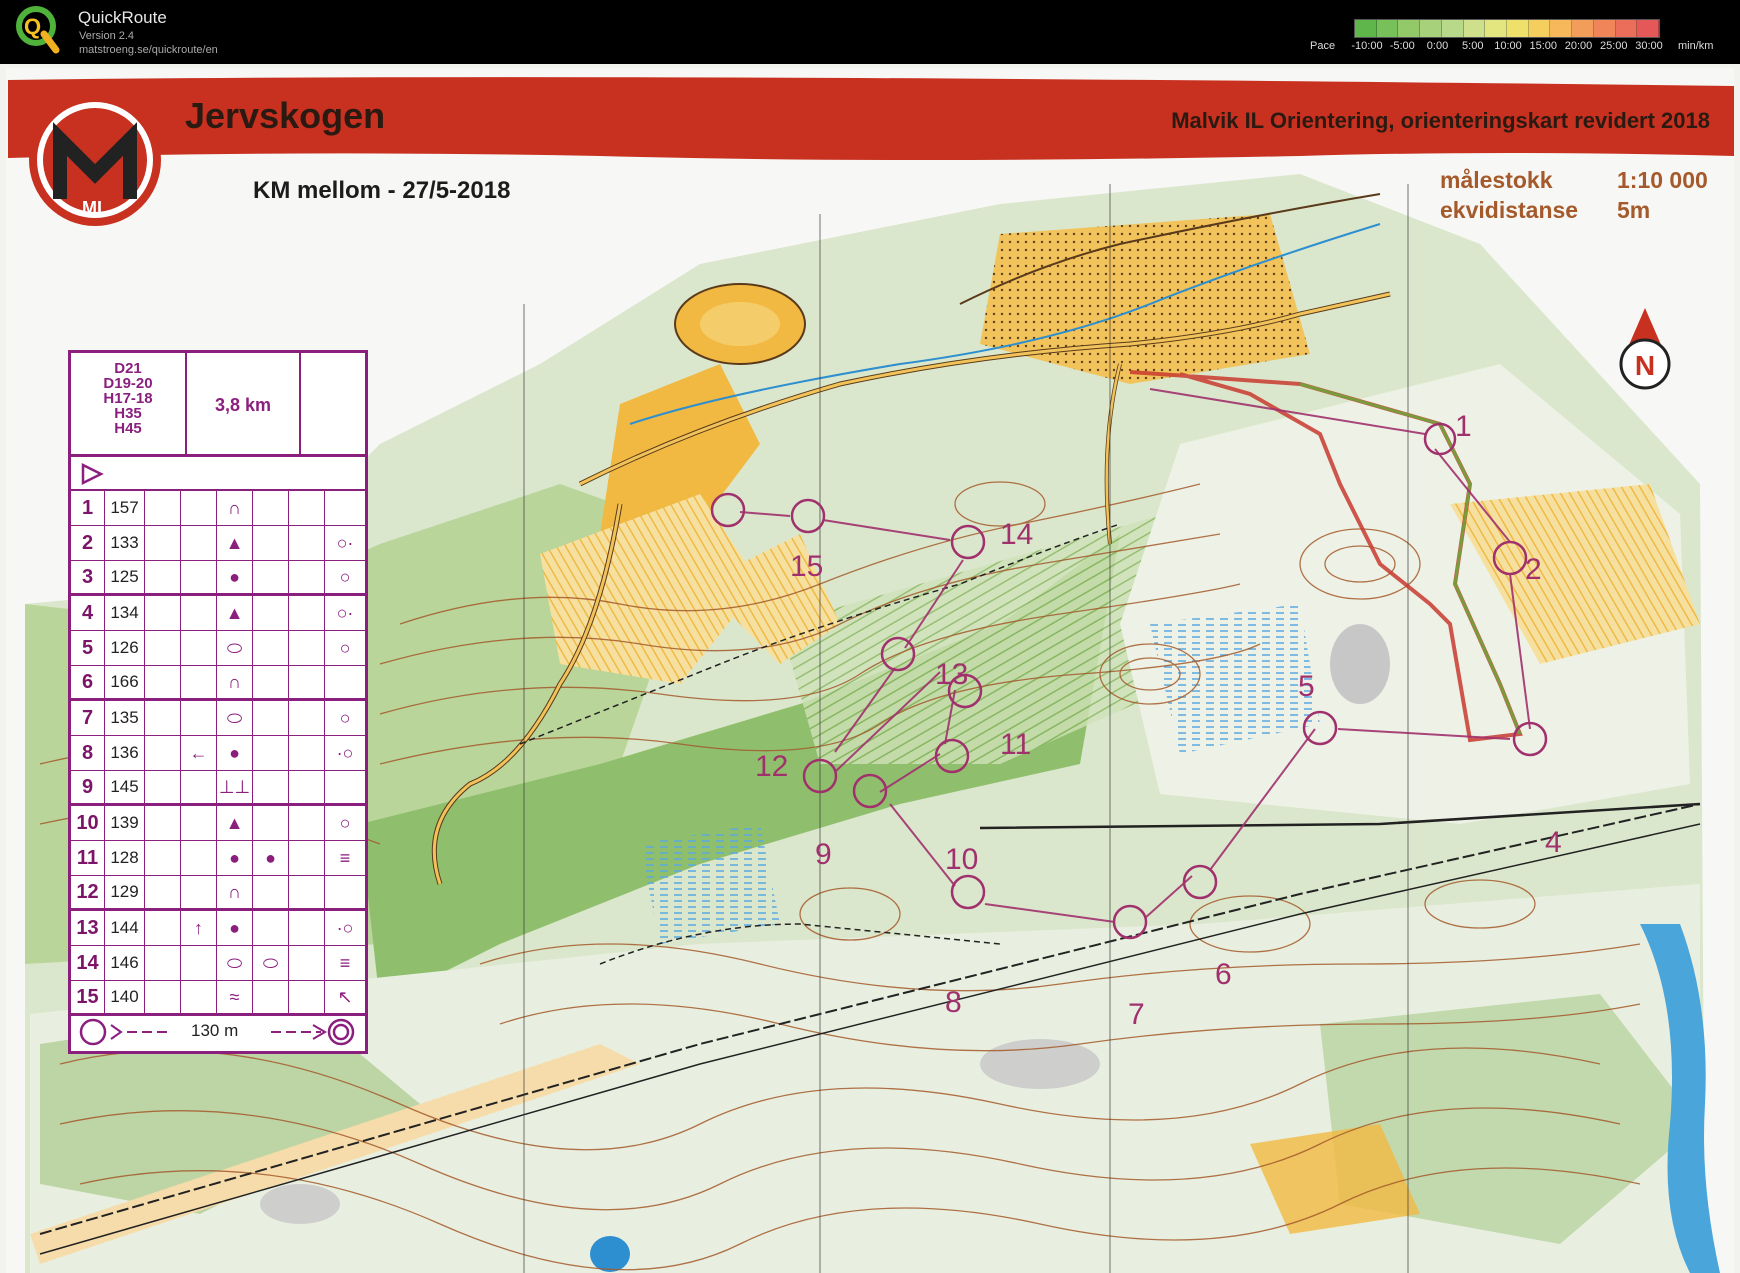 The width and height of the screenshot is (1740, 1273). Describe the element at coordinates (218, 474) in the screenshot. I see `start-row` at that location.